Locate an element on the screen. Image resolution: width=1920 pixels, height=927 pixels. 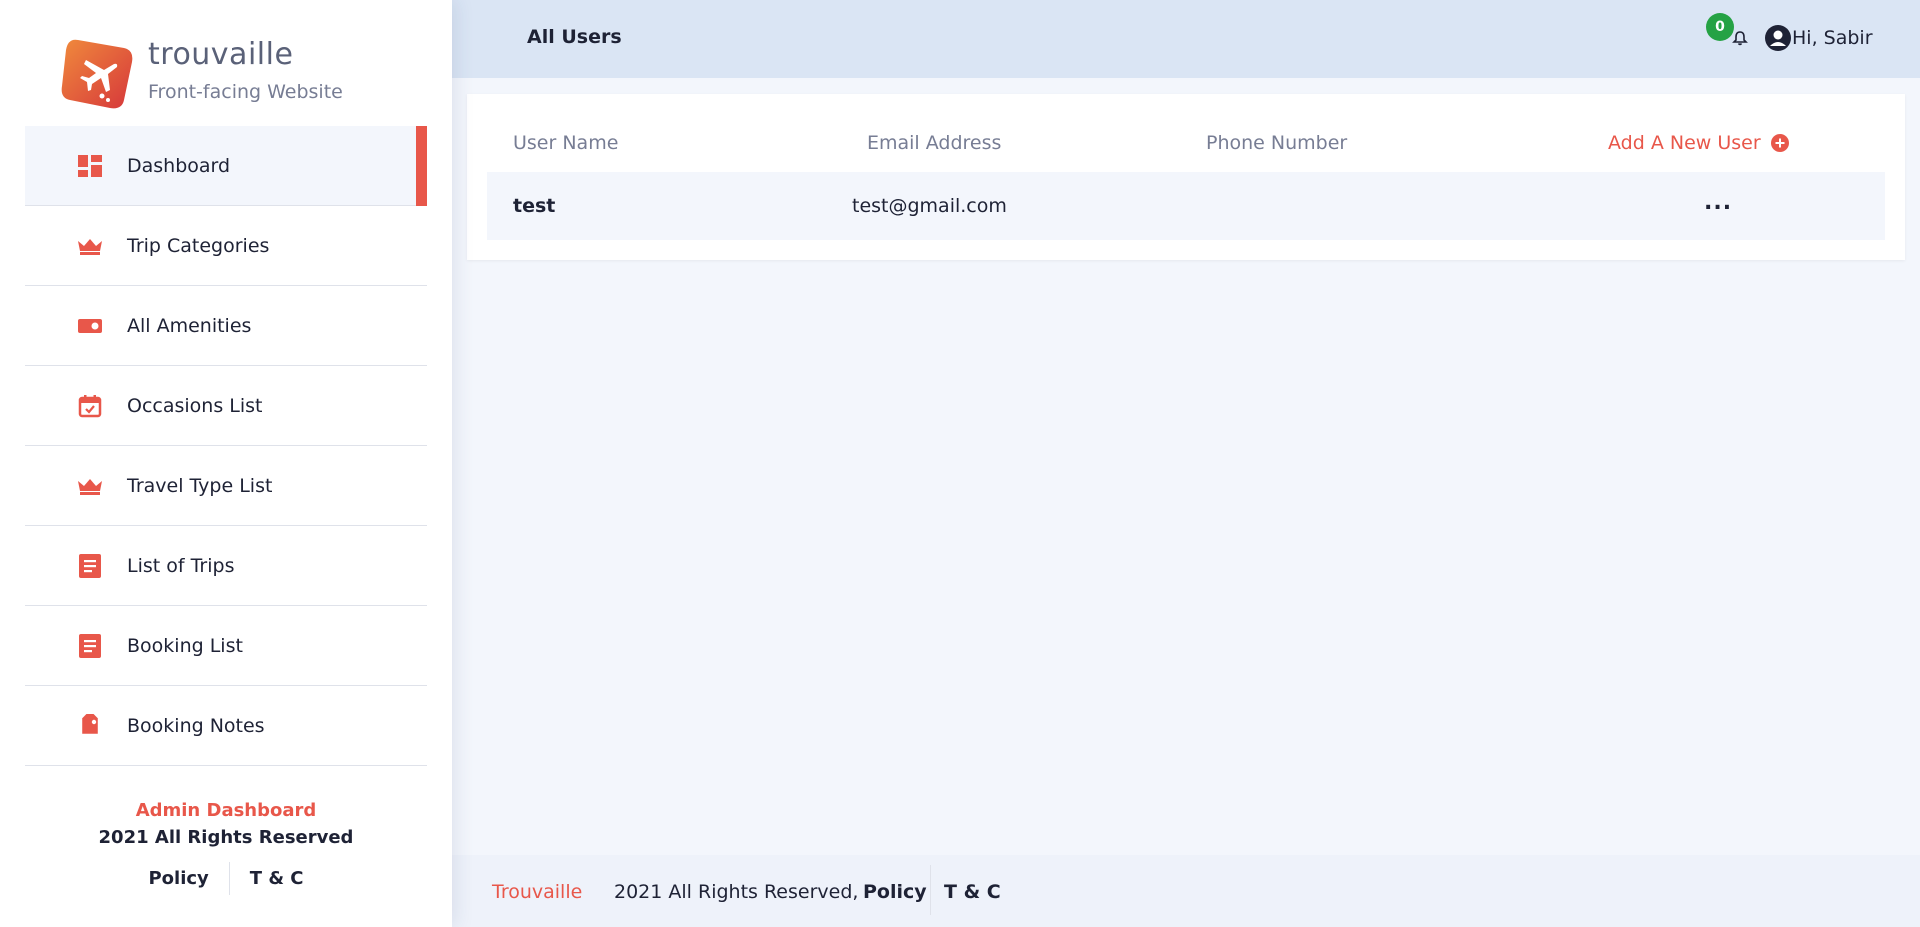
sidebar-item-travel-type-list: Travel Type List is located at coordinates (226, 486).